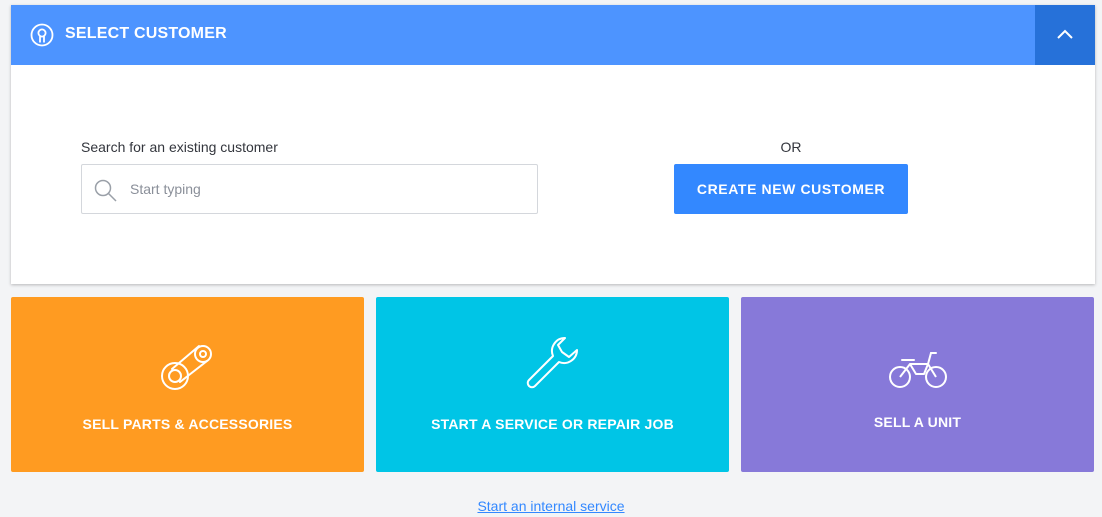 Image resolution: width=1102 pixels, height=517 pixels. What do you see at coordinates (553, 35) in the screenshot?
I see `panel-header: SELECT CUSTOMER` at bounding box center [553, 35].